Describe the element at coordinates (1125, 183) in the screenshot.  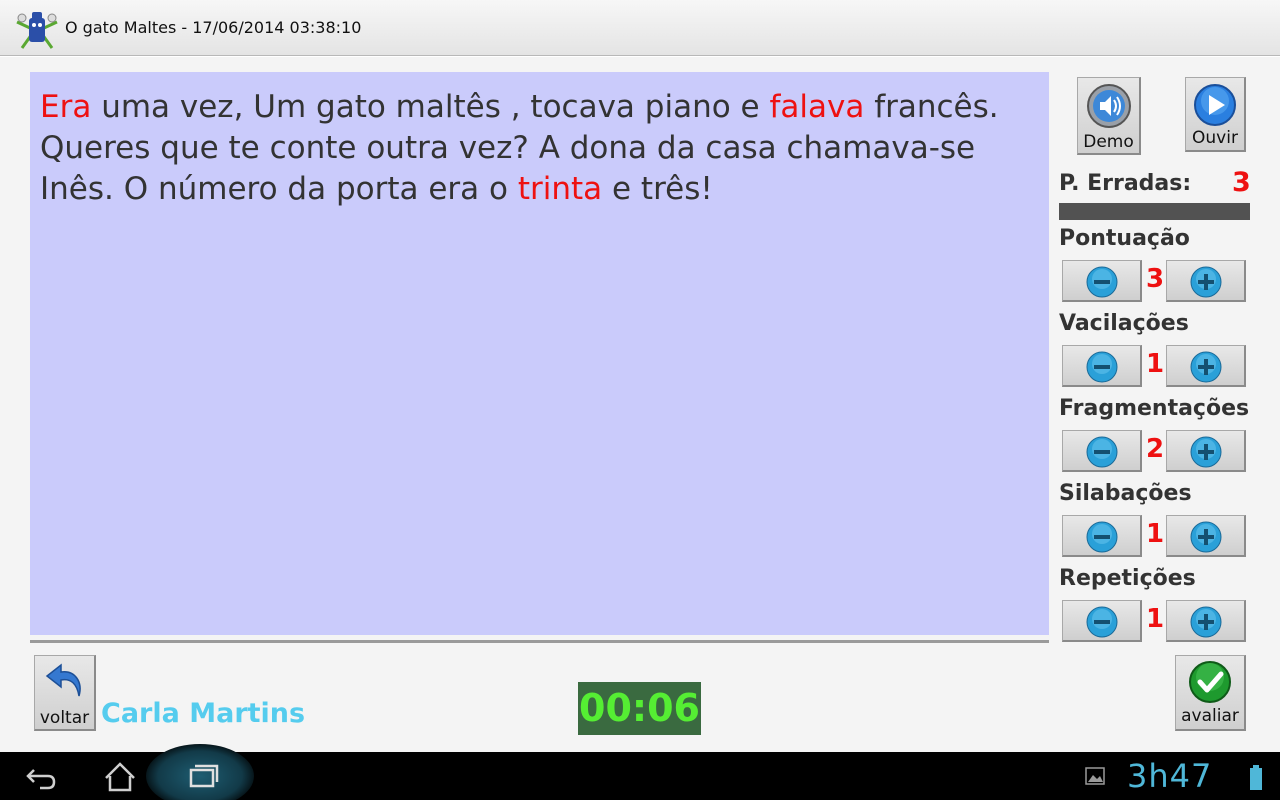
I see `errors-label: P. Erradas:` at that location.